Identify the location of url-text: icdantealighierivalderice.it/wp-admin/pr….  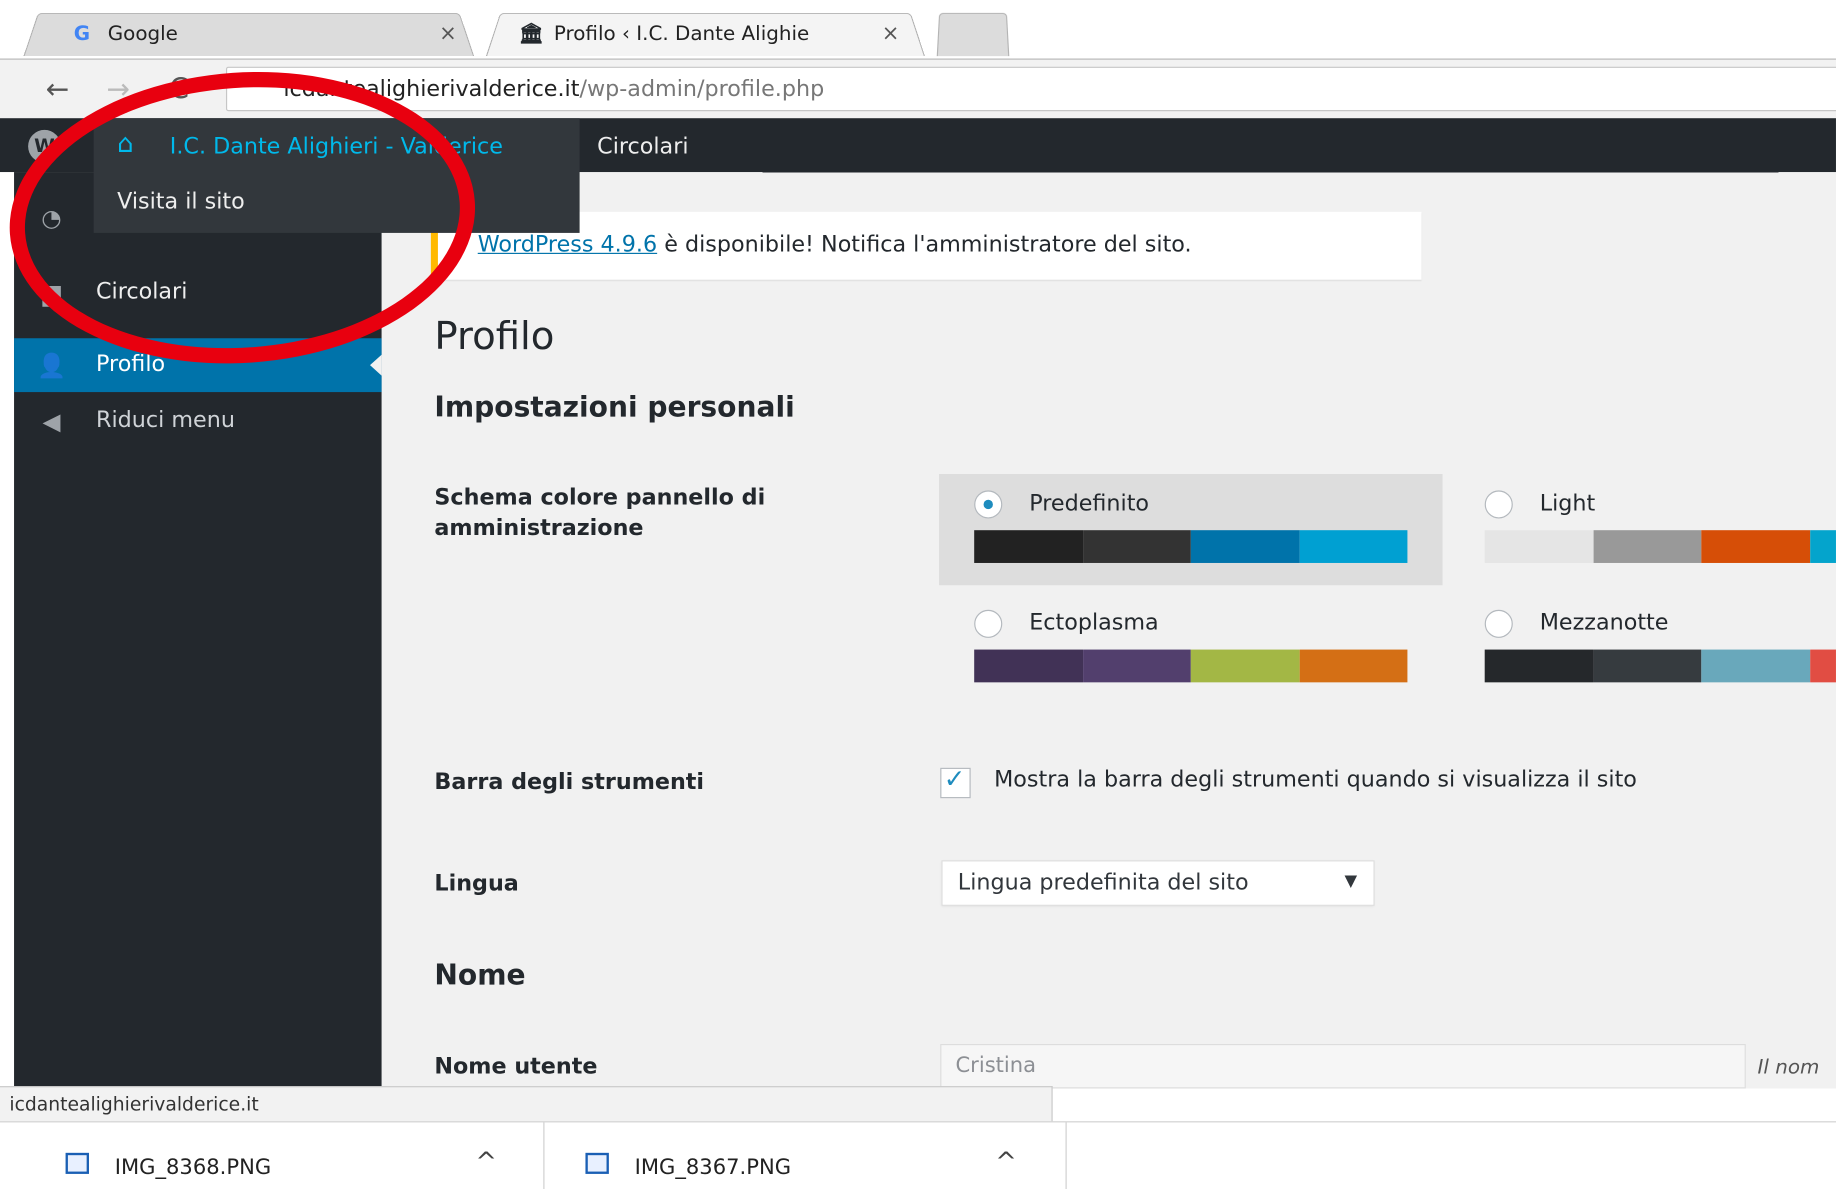
(553, 89).